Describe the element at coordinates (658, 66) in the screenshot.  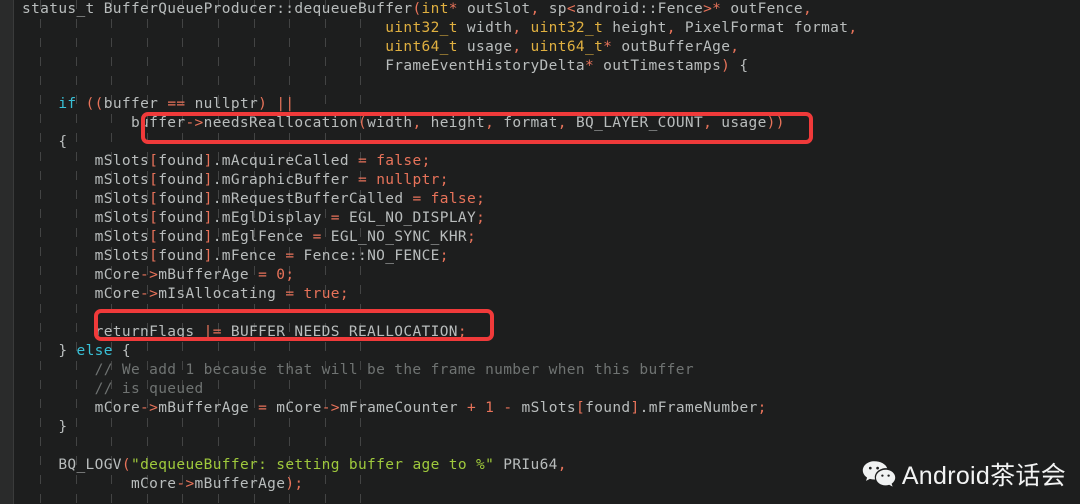
I see `code-token: outTimestamps` at that location.